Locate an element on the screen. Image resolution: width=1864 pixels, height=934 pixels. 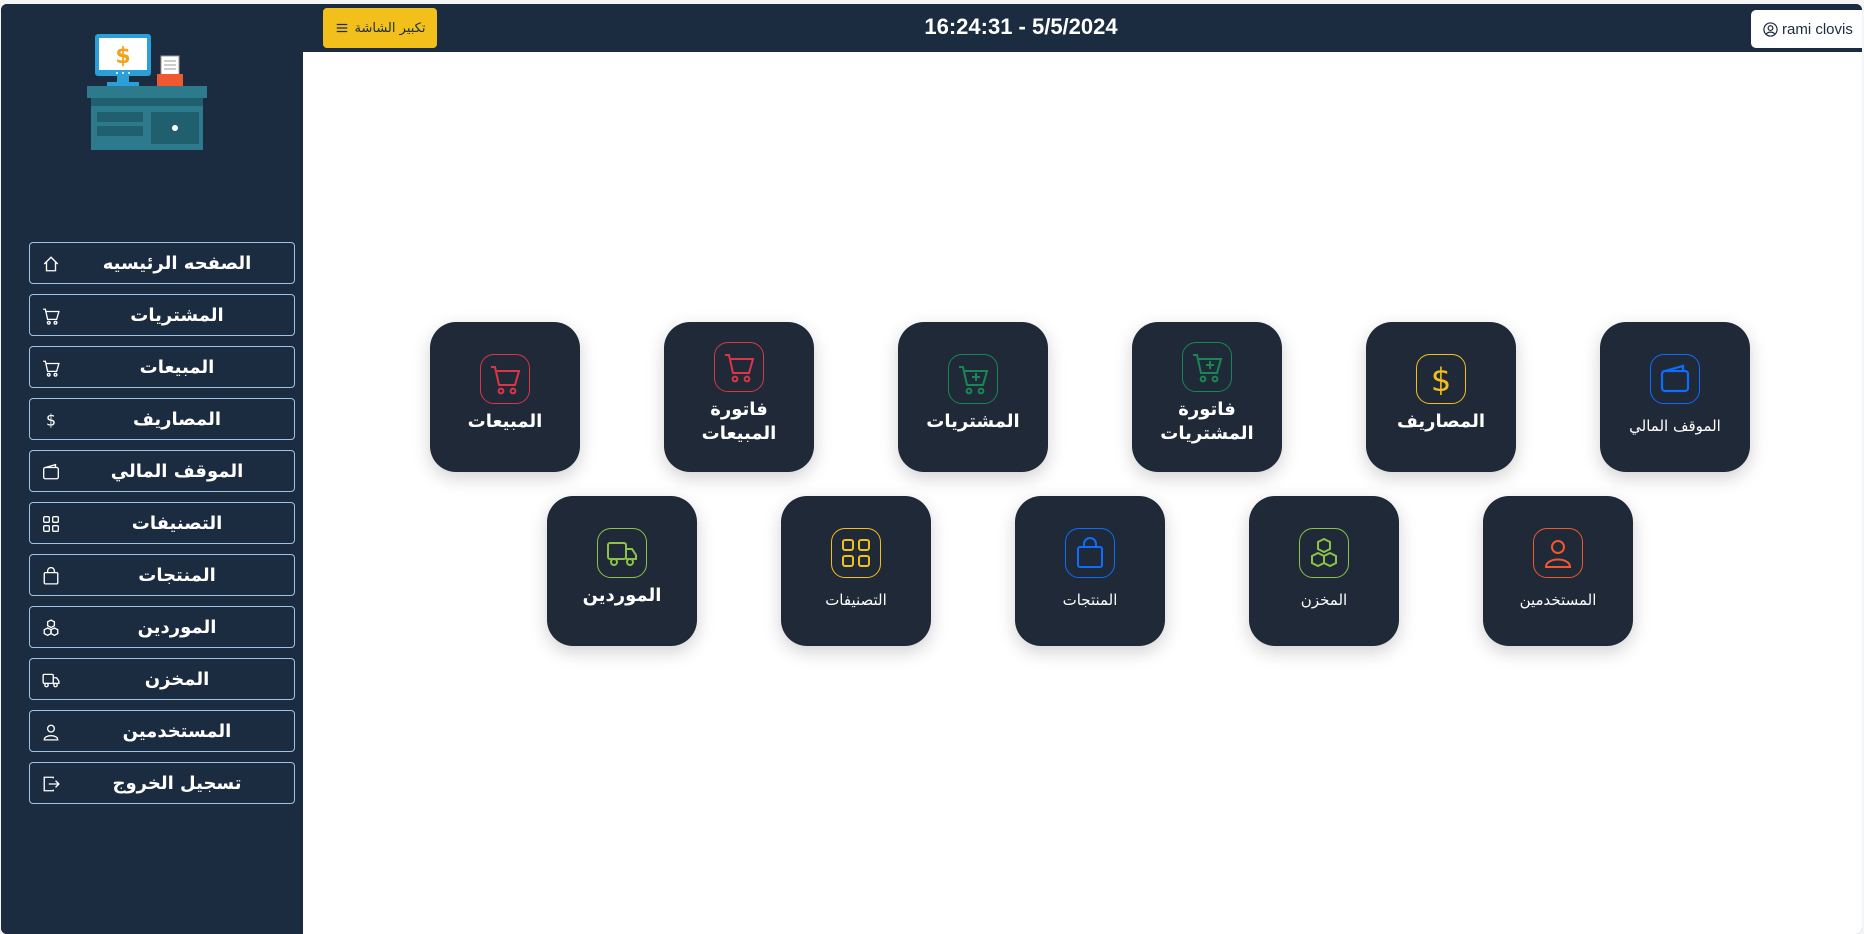
logout-icon is located at coordinates (51, 784).